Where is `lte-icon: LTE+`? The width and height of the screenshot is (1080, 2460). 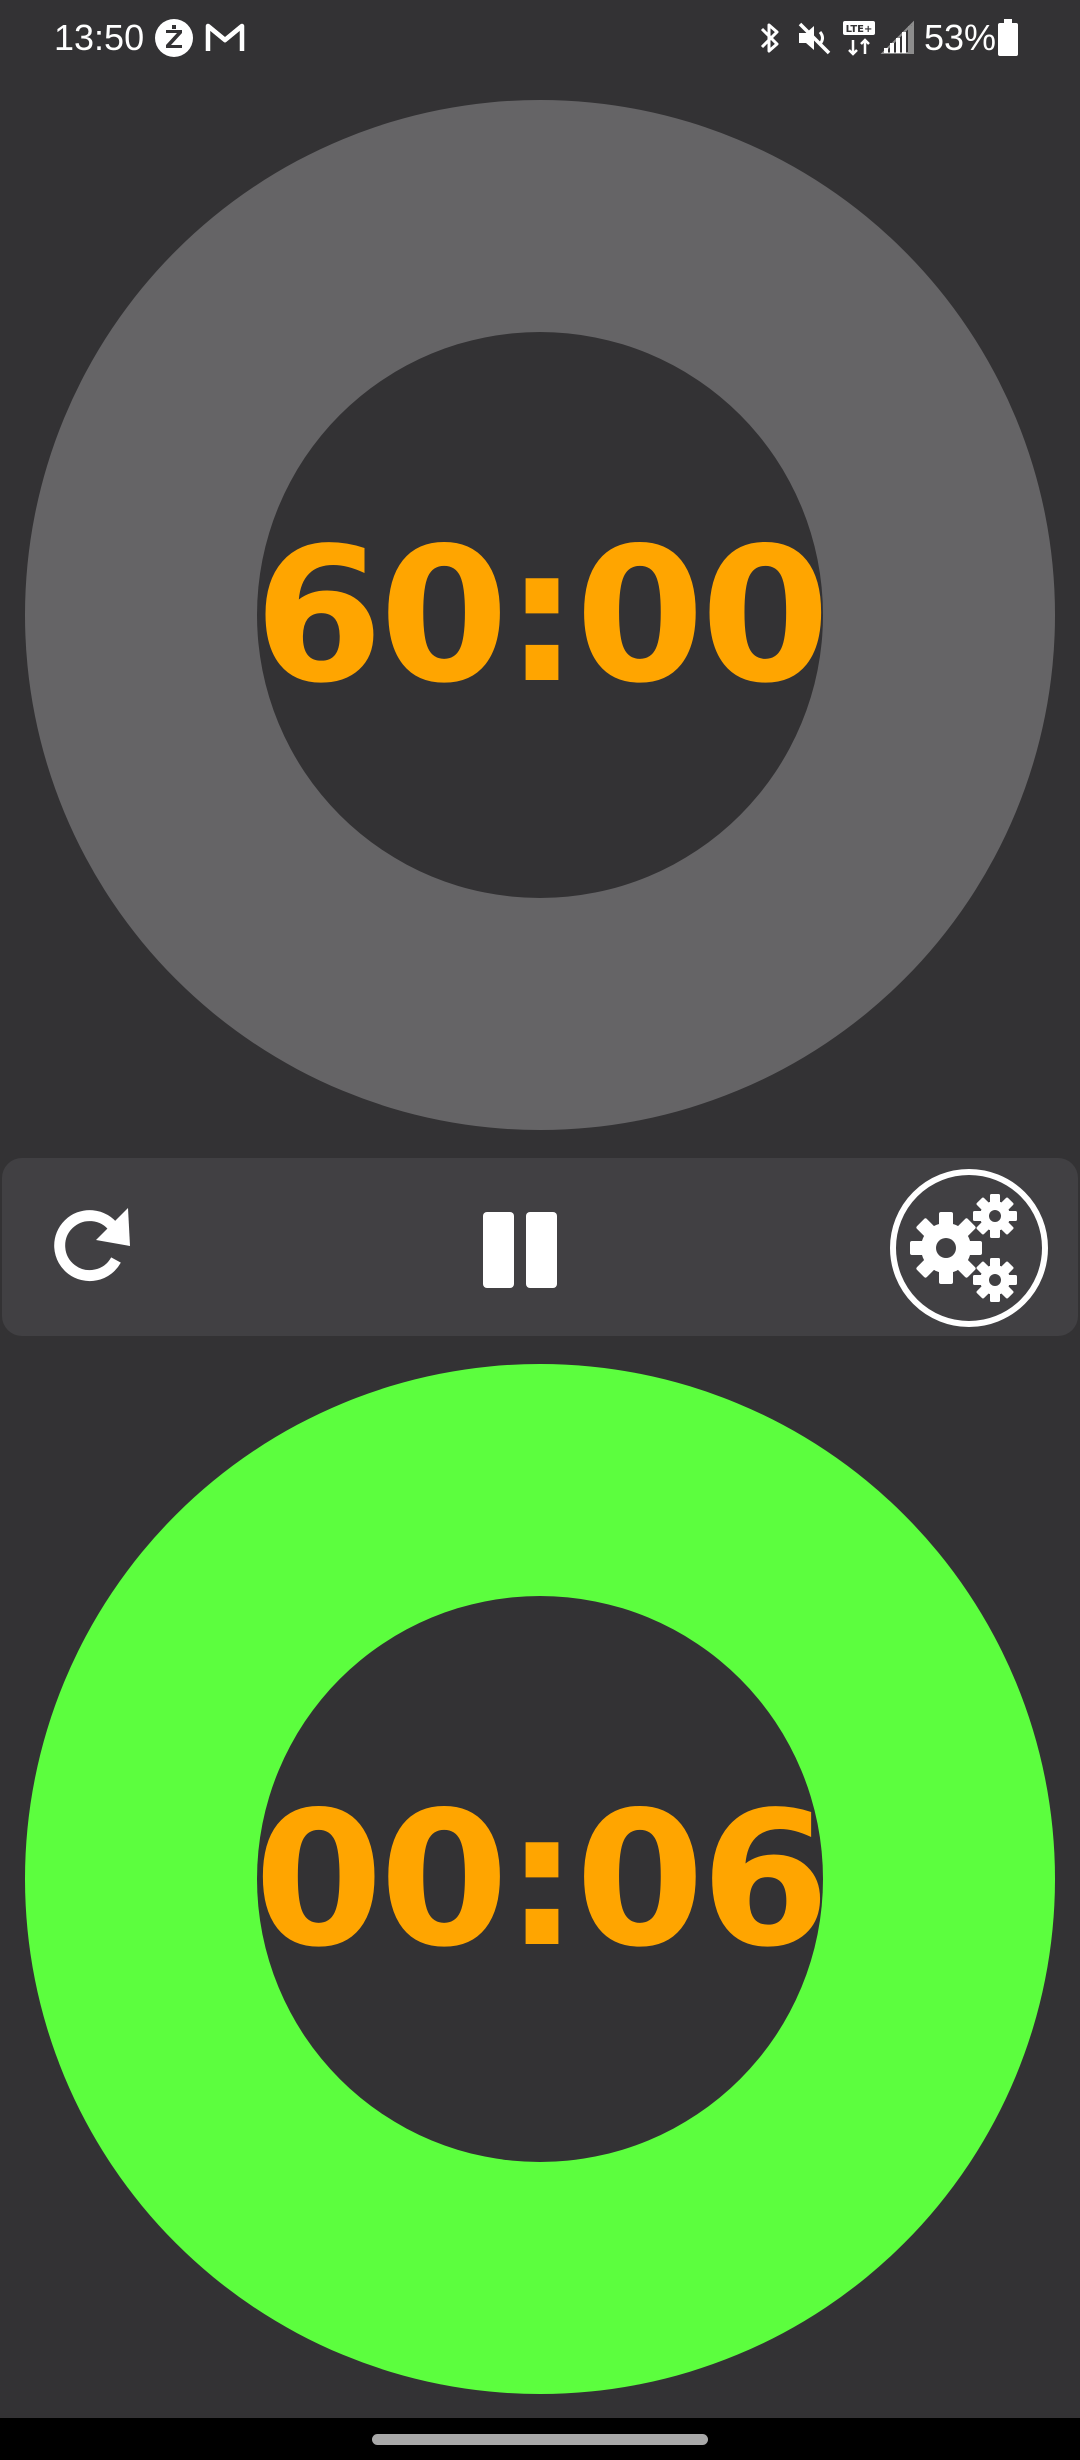 lte-icon: LTE+ is located at coordinates (859, 38).